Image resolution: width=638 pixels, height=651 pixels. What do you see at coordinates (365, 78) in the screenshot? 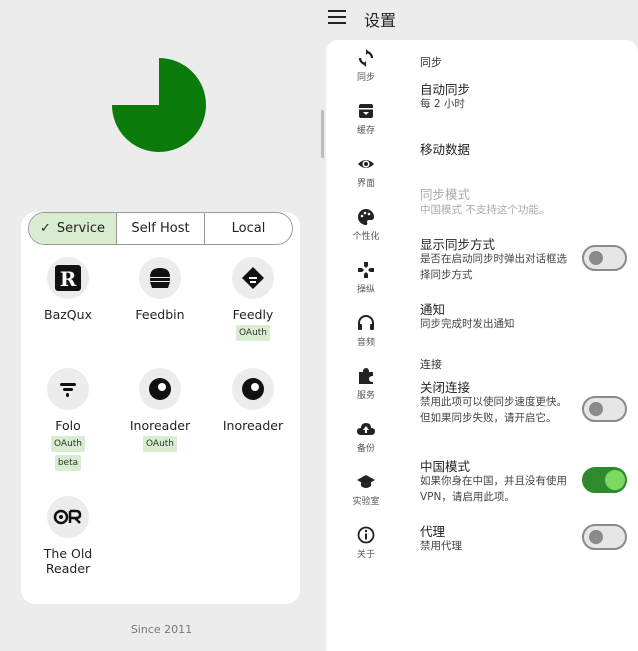
I see `nav-label: 同步` at bounding box center [365, 78].